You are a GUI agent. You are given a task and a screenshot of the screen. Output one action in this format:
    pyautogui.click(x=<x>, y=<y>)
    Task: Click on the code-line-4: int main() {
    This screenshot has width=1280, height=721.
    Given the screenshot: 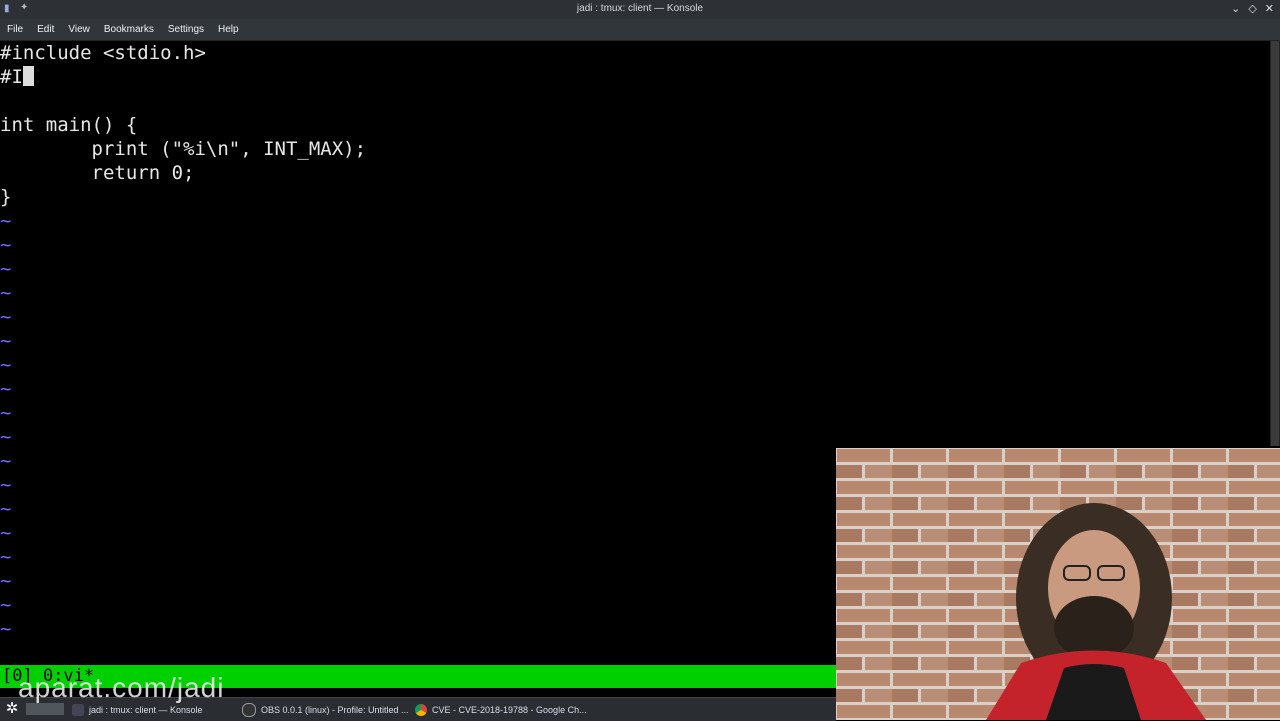 What is the action you would take?
    pyautogui.click(x=69, y=125)
    